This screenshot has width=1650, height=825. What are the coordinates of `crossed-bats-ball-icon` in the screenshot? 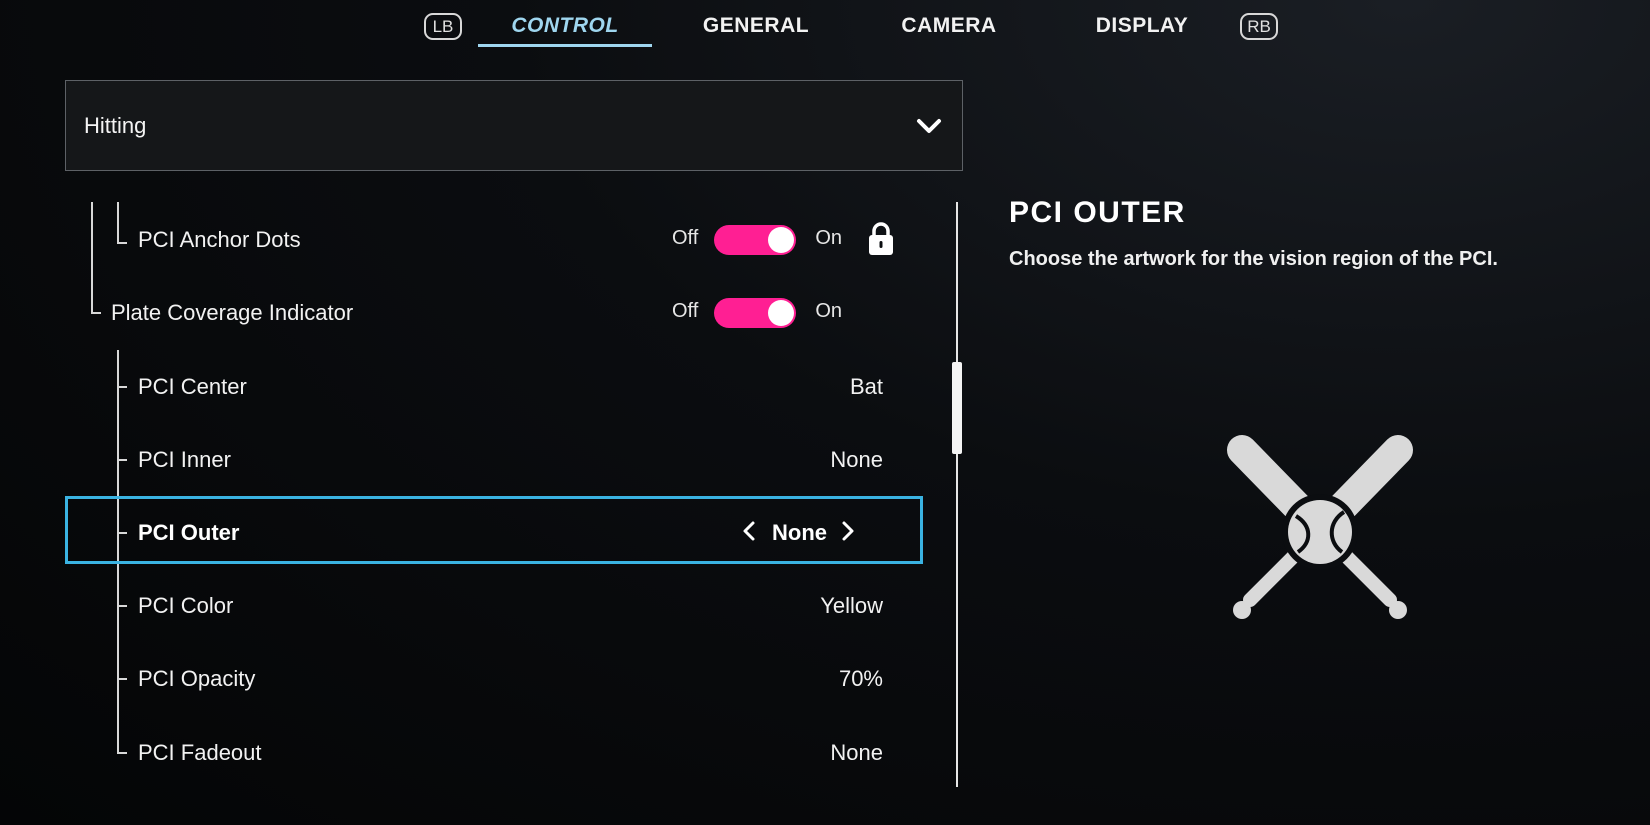 It's located at (1320, 527).